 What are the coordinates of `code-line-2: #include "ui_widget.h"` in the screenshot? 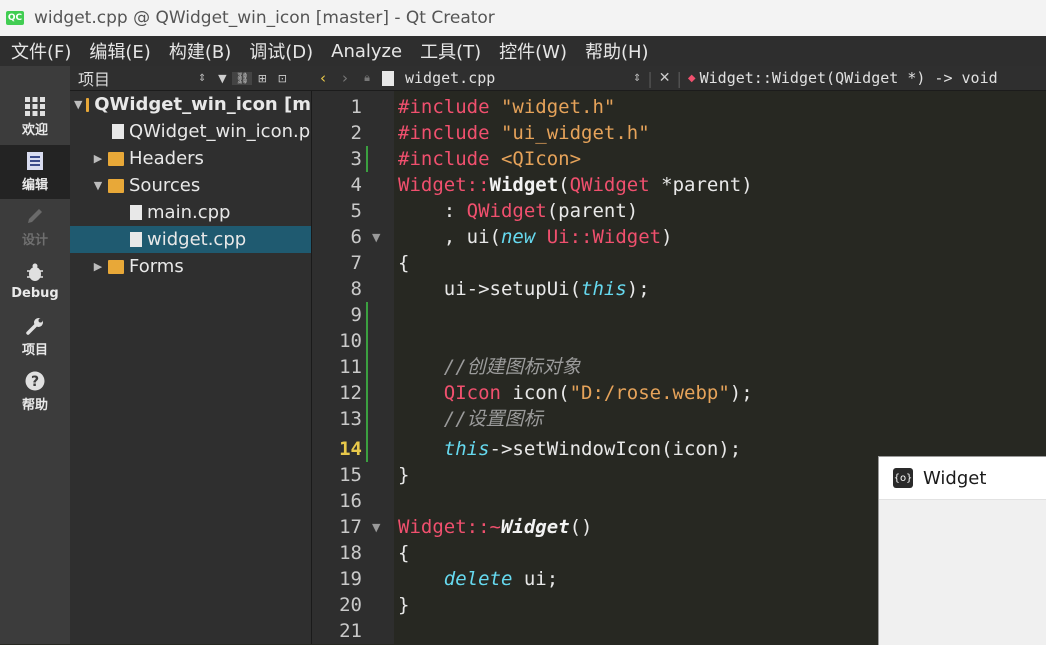 It's located at (524, 133).